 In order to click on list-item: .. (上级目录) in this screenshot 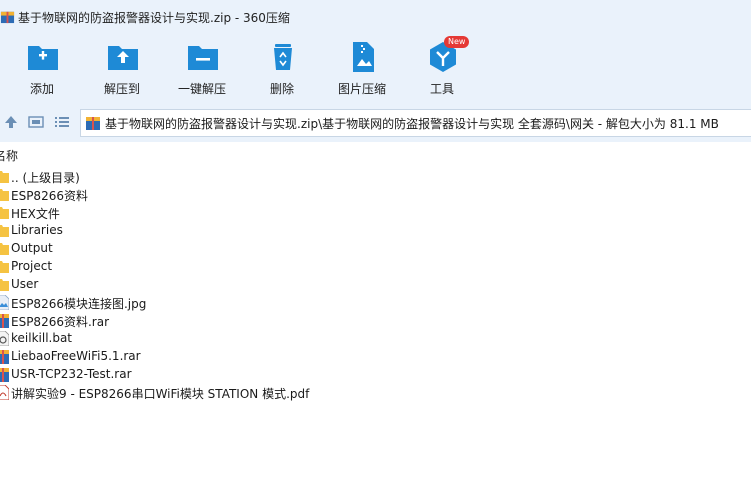, I will do `click(375, 177)`.